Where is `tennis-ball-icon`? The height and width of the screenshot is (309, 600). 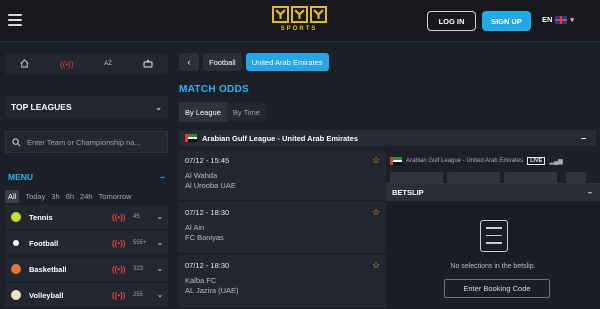
tennis-ball-icon is located at coordinates (16, 217).